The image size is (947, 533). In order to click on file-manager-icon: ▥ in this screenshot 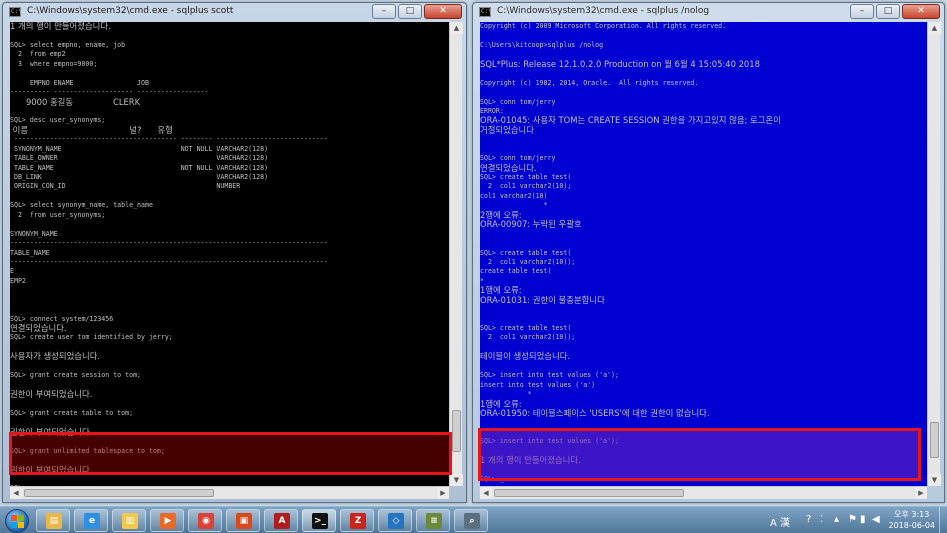, I will do `click(130, 521)`.